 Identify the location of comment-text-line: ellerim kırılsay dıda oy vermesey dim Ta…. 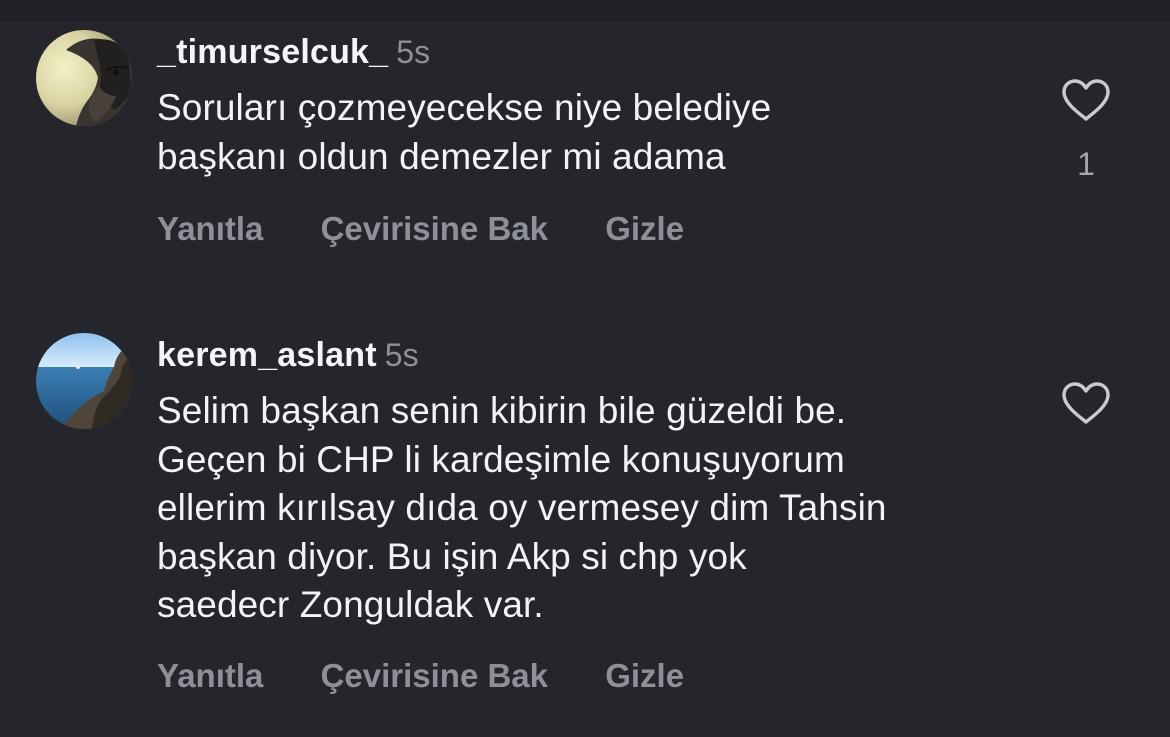
(522, 507).